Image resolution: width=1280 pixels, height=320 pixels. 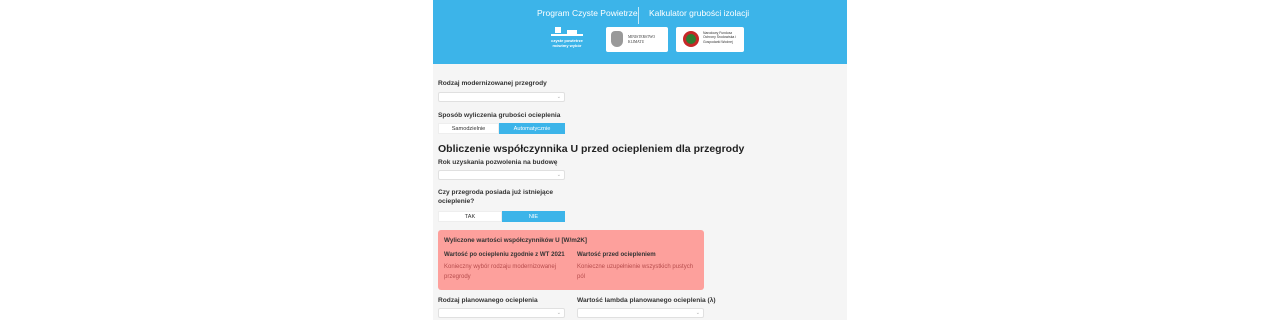 I want to click on house-icon, so click(x=567, y=31).